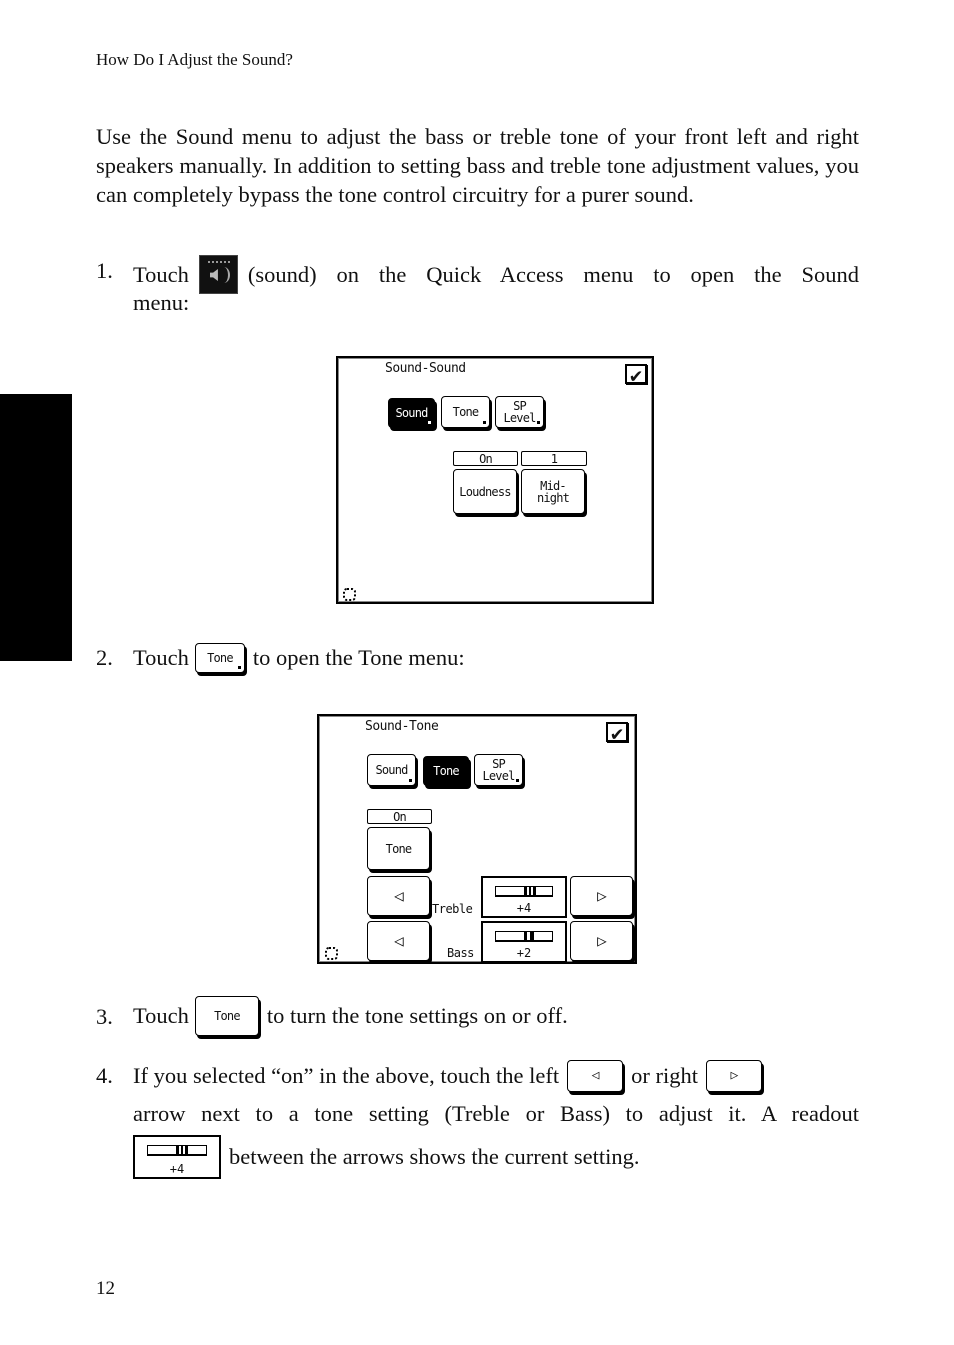  I want to click on step-number: 3., so click(104, 1016).